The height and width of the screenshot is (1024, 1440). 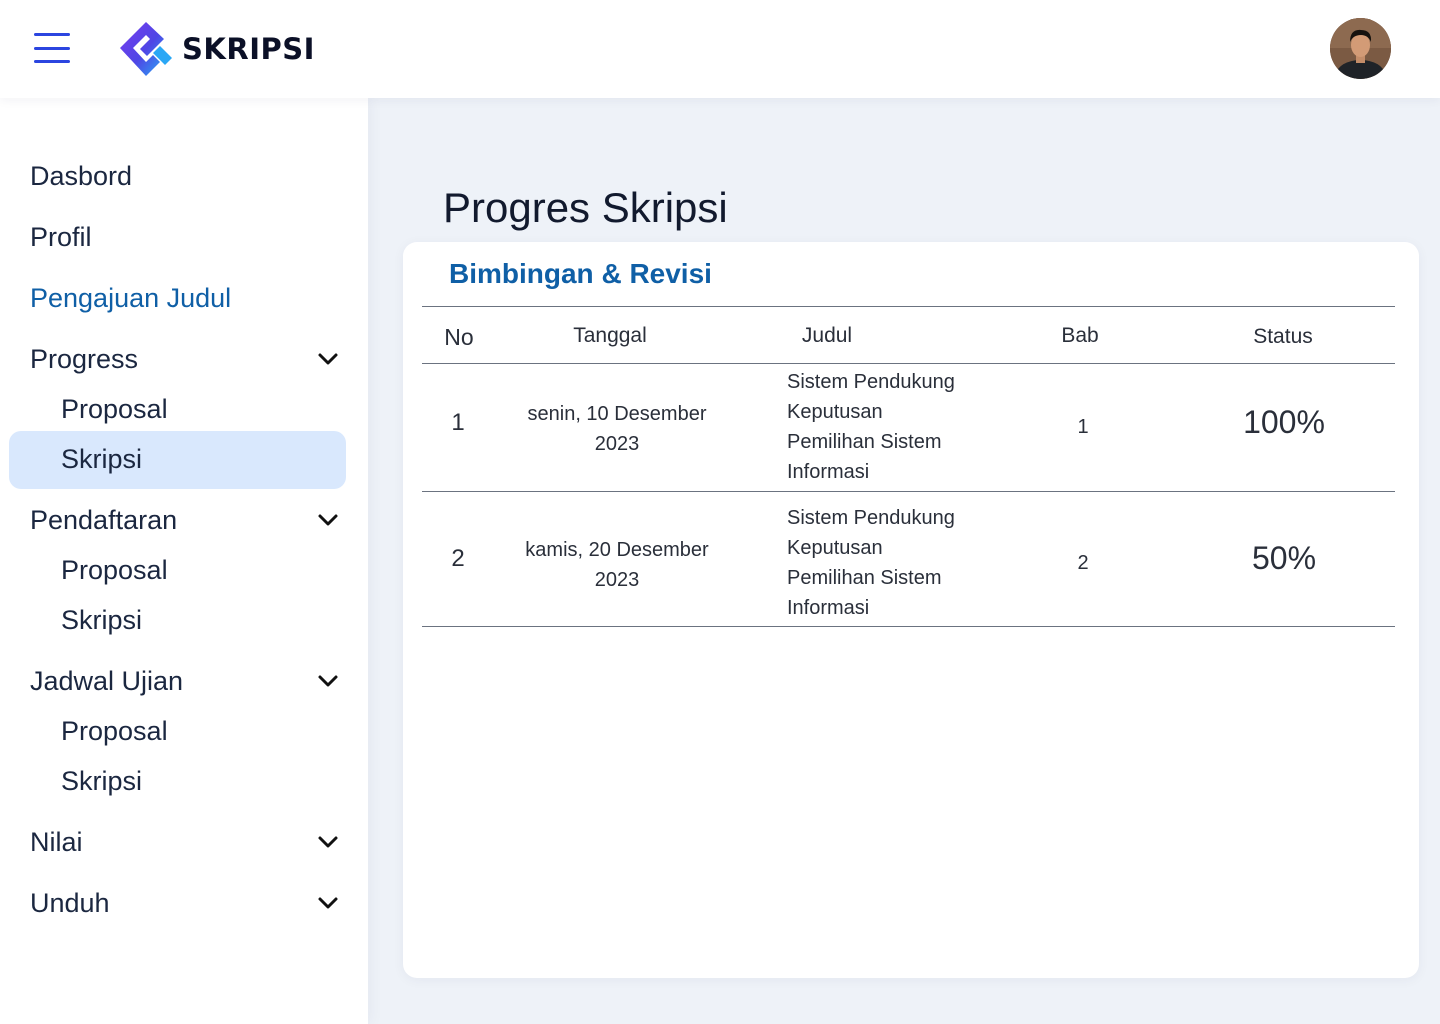 I want to click on sidebar-item-label: Nilai, so click(x=56, y=841).